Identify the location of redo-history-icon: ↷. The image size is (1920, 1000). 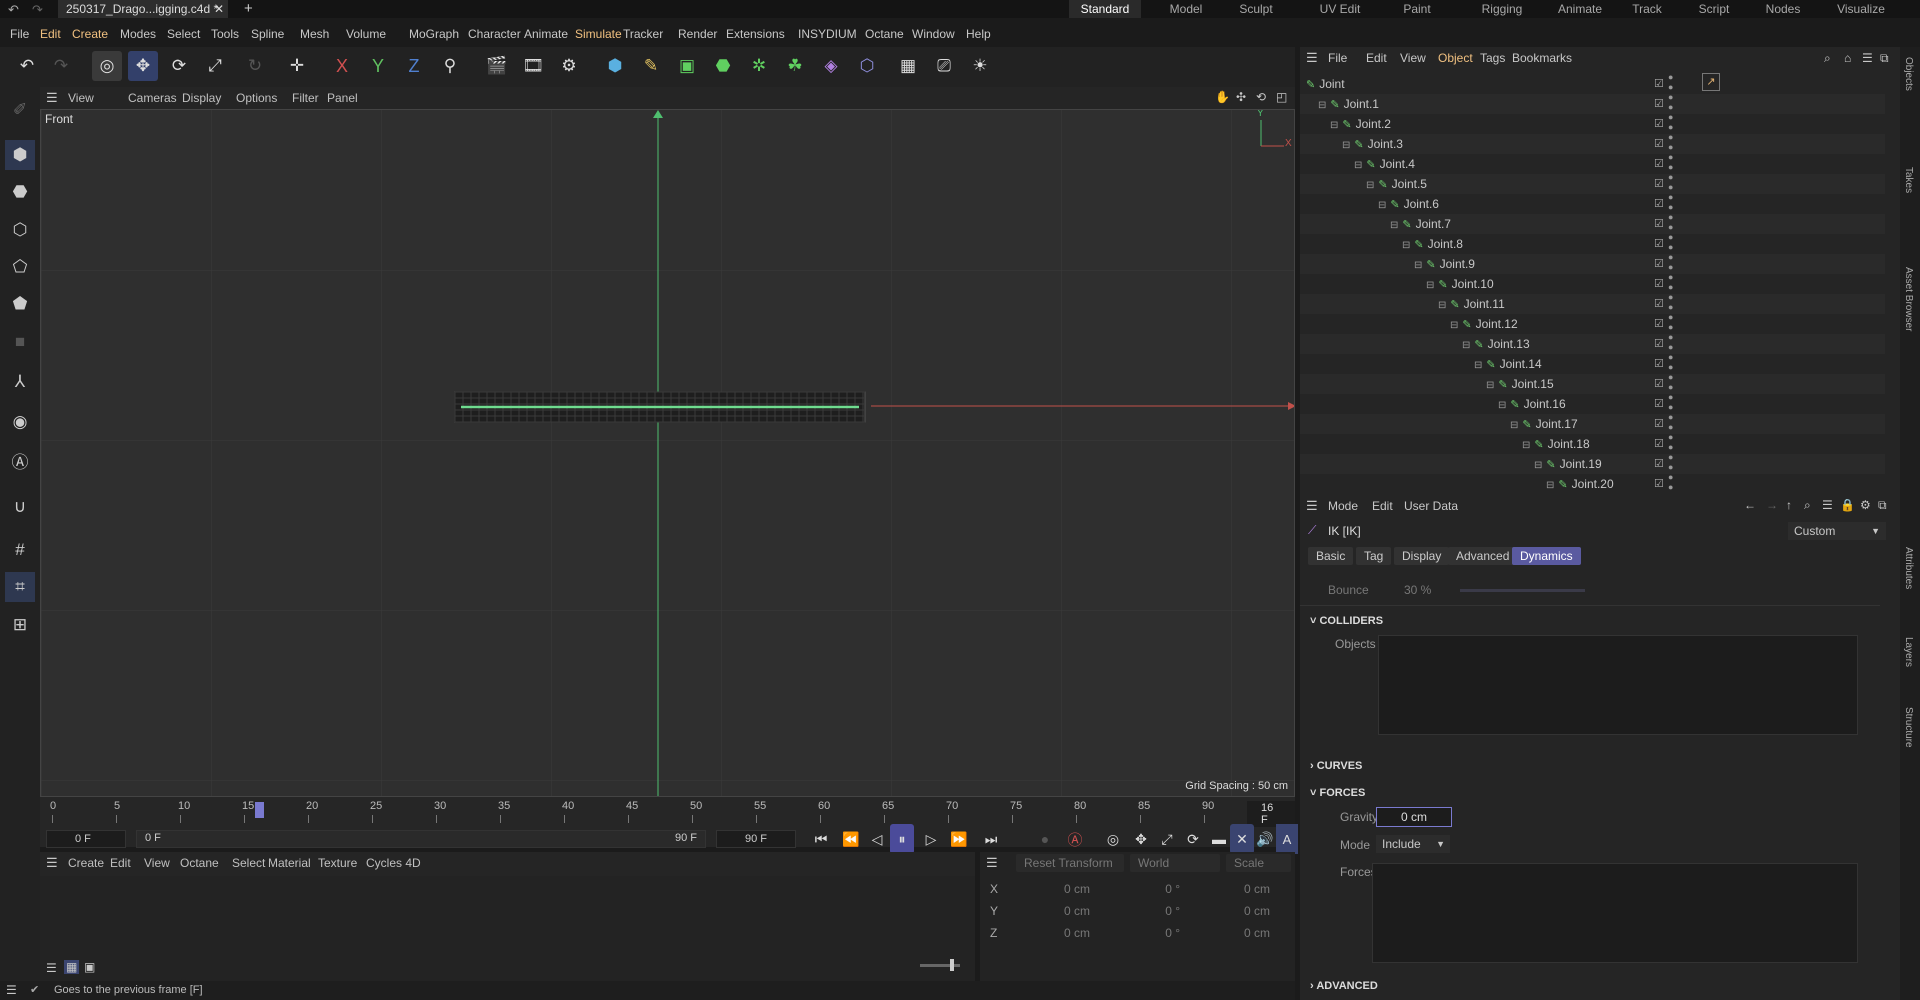
(37, 10).